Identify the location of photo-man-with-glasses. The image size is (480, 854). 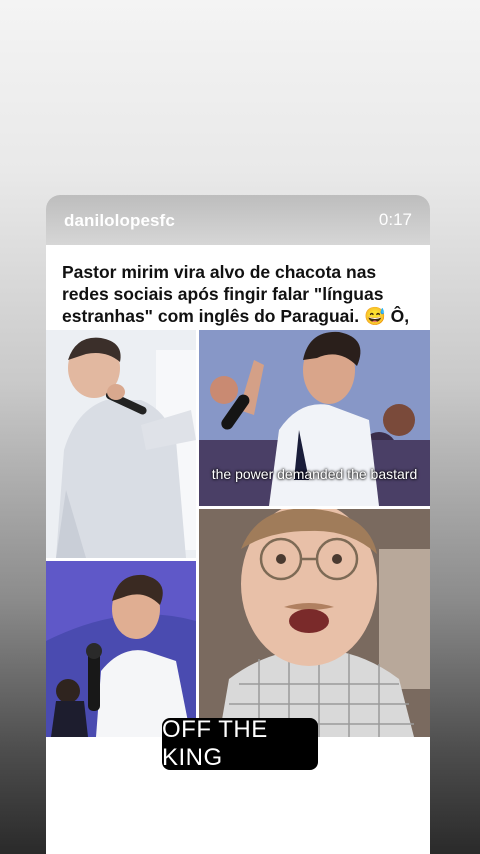
(314, 623).